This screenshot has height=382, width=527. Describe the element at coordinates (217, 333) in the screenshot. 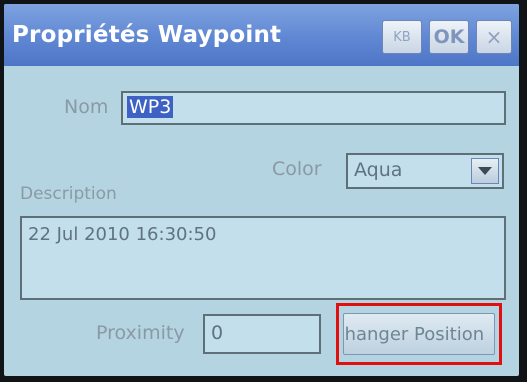

I see `proximity-value: 0` at that location.